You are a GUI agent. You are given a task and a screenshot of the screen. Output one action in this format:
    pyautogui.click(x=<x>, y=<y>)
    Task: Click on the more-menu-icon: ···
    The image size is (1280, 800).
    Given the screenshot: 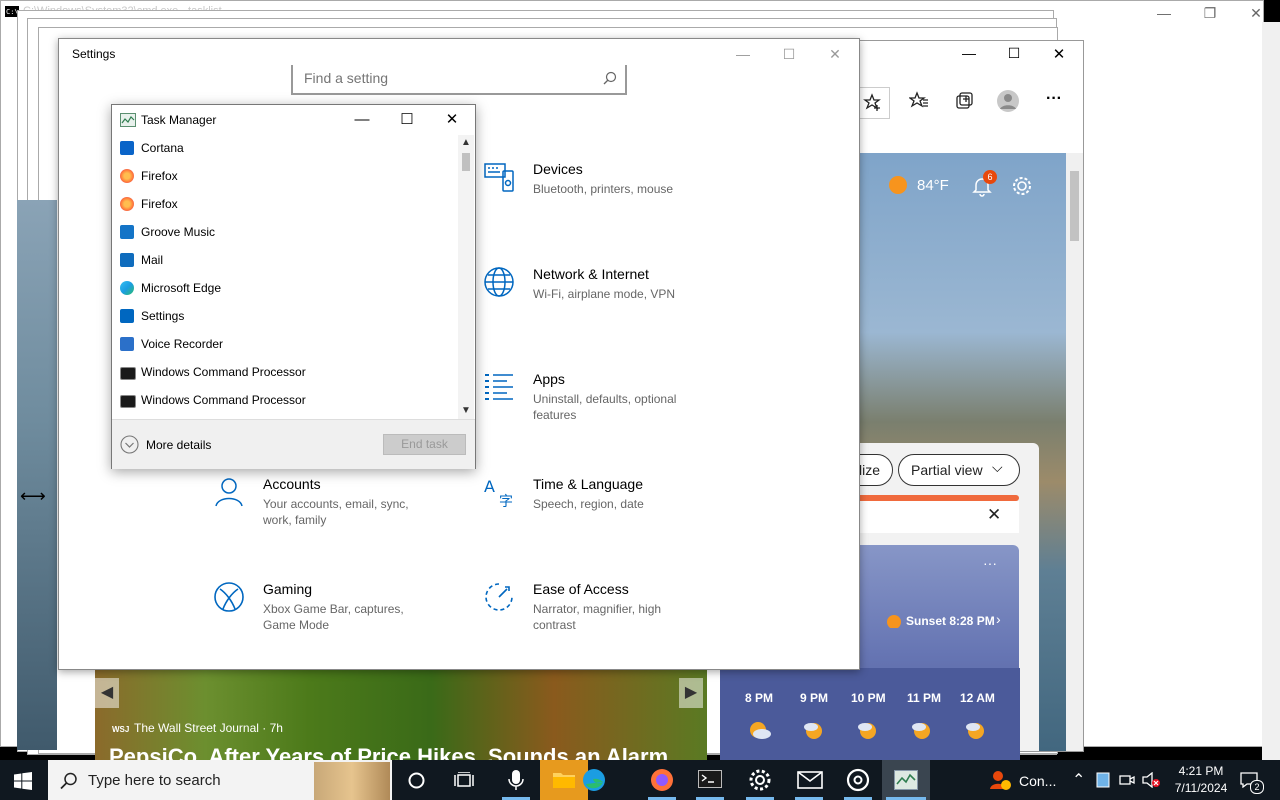 What is the action you would take?
    pyautogui.click(x=1054, y=99)
    